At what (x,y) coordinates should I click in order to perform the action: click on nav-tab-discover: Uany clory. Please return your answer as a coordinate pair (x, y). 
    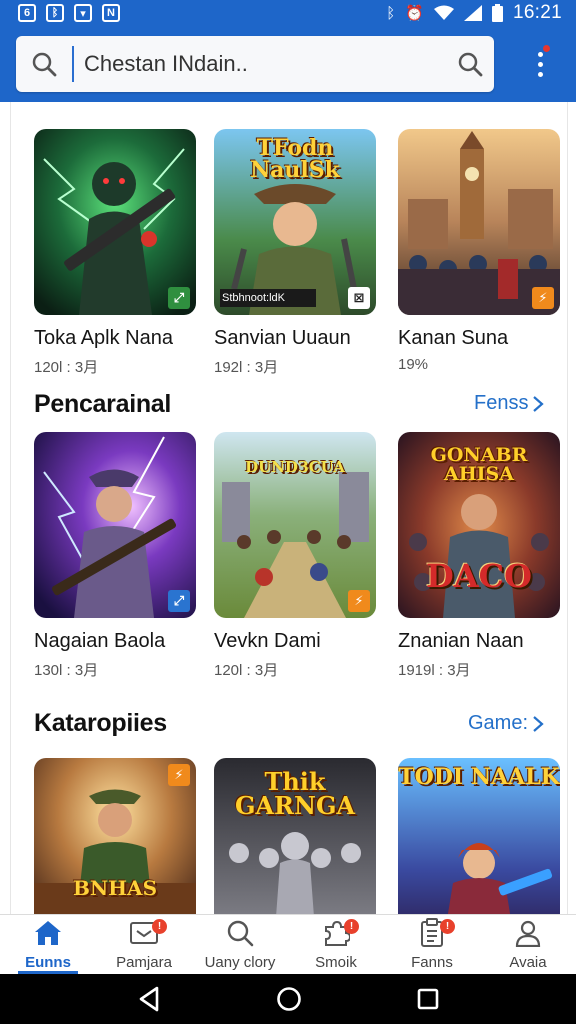
    Looking at the image, I should click on (240, 944).